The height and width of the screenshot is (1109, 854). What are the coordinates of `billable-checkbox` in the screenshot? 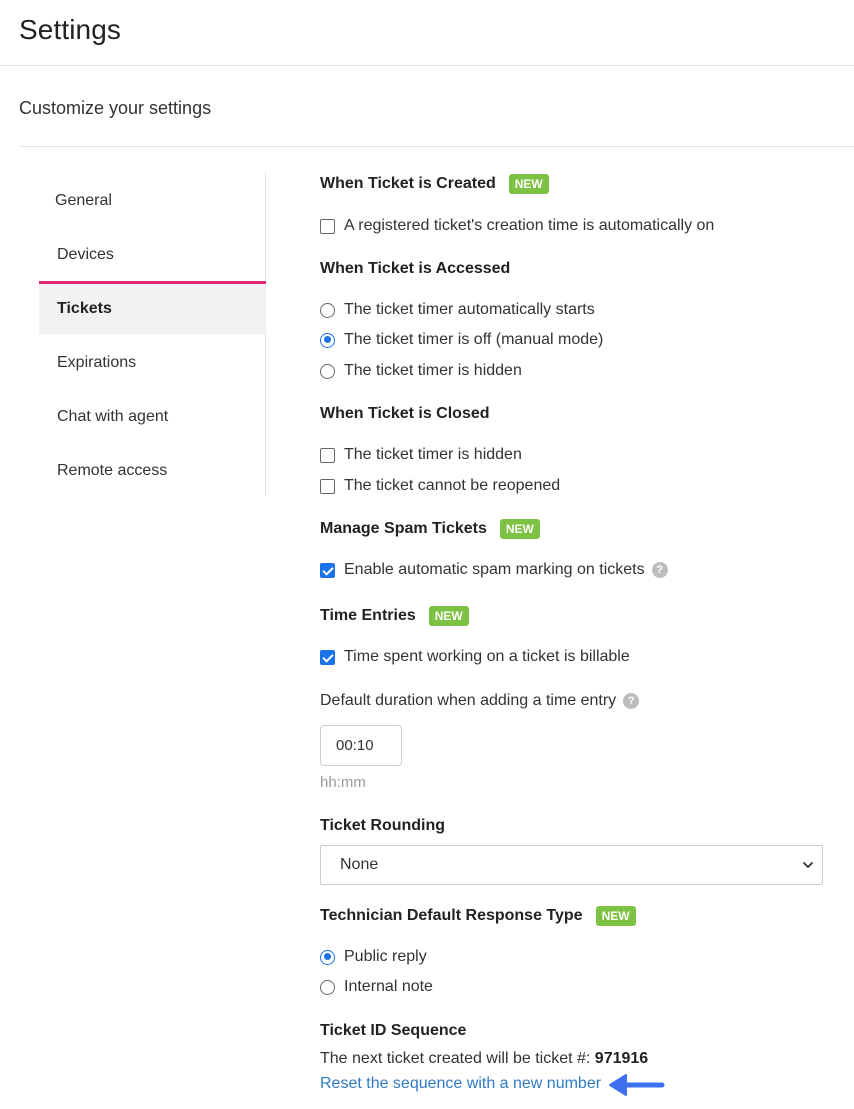 It's located at (327, 657).